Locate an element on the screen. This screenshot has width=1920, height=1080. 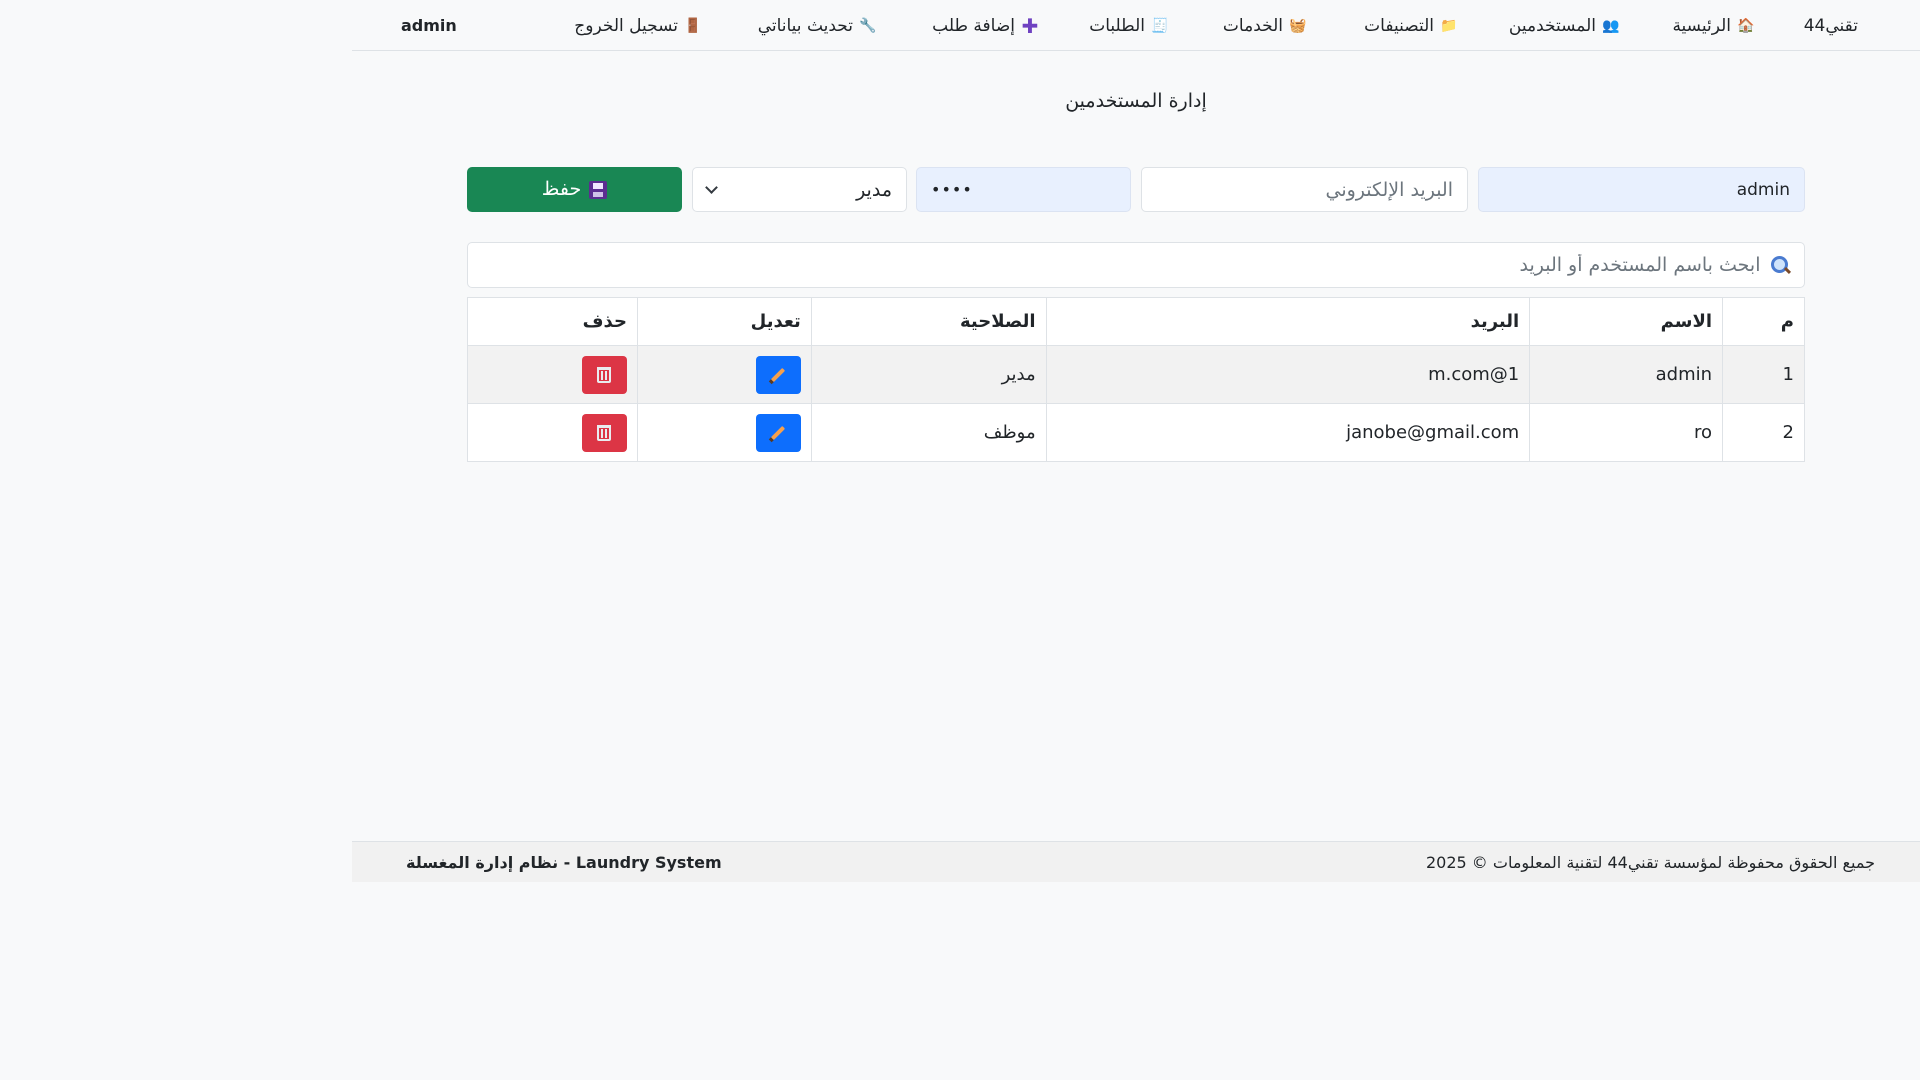
search-box is located at coordinates (1136, 265).